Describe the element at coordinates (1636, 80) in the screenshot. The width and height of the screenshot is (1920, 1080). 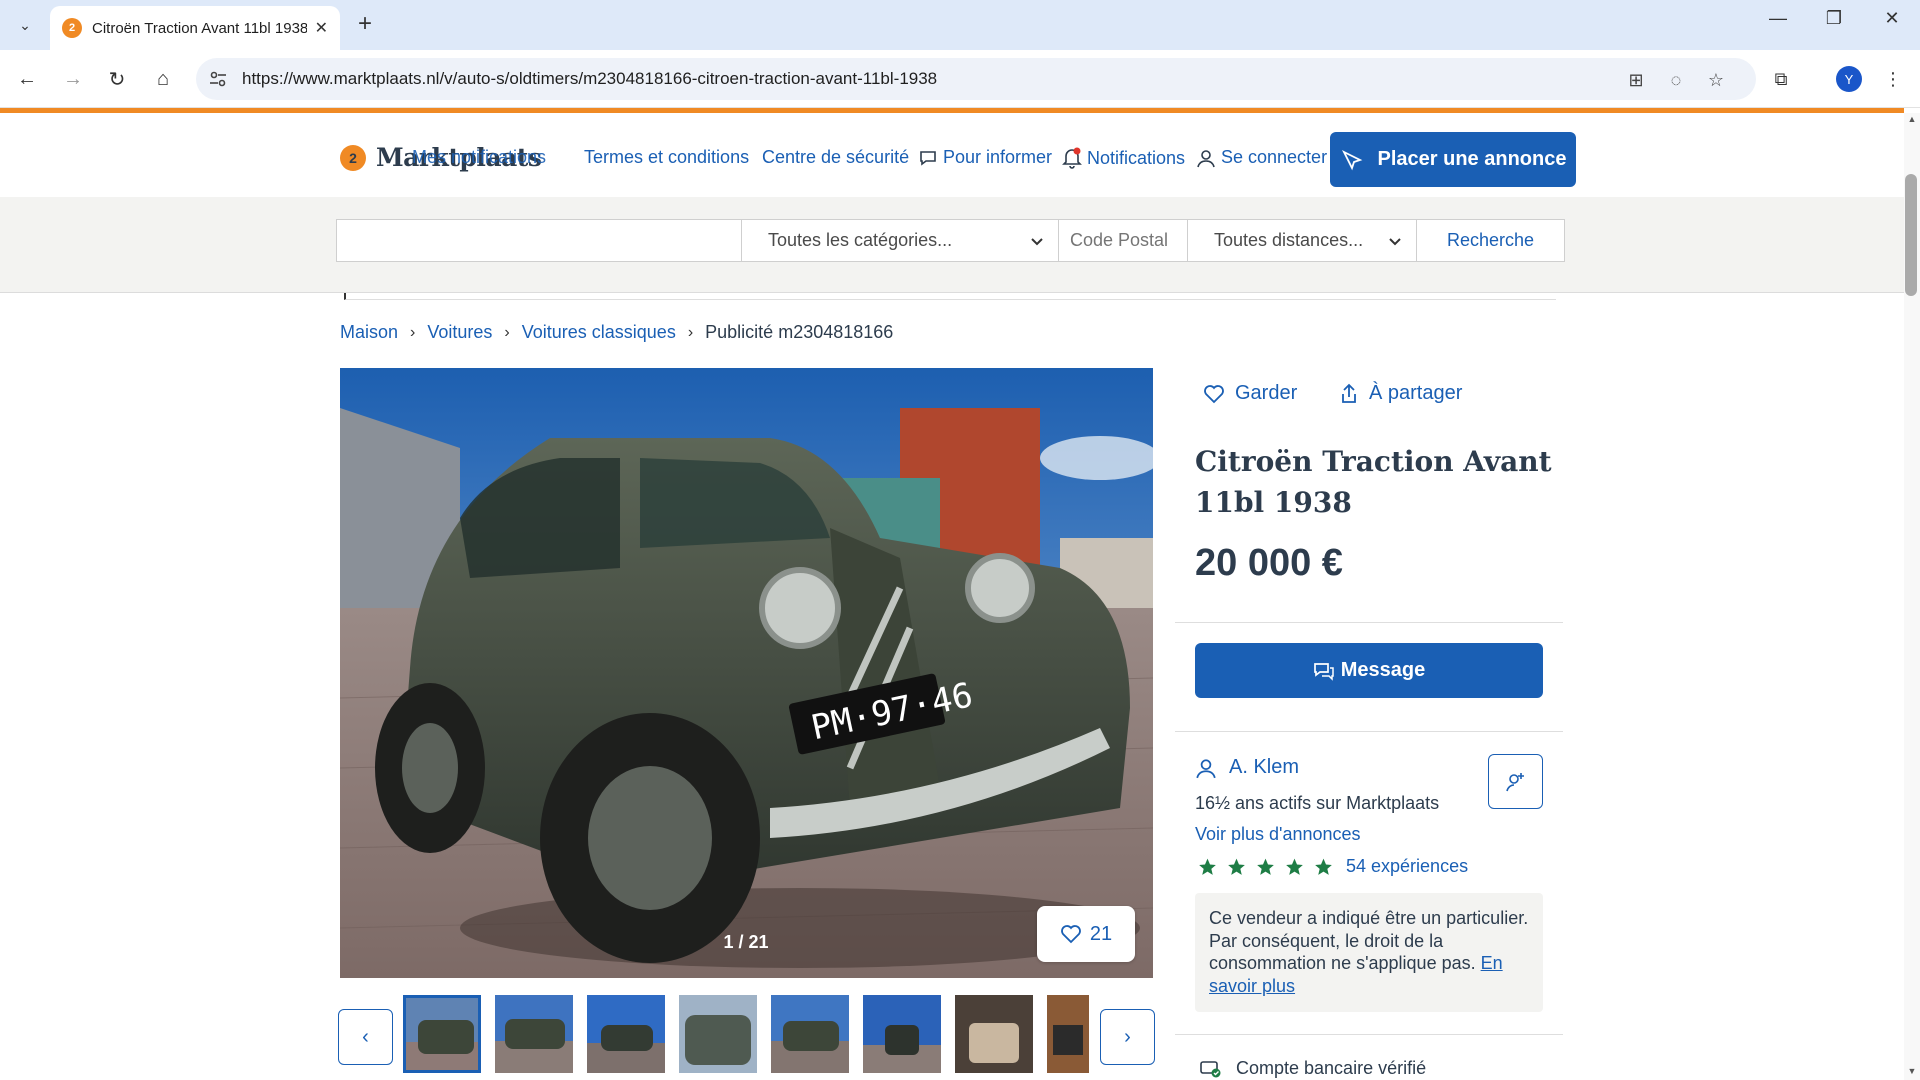
I see `translate-icon: ⊞` at that location.